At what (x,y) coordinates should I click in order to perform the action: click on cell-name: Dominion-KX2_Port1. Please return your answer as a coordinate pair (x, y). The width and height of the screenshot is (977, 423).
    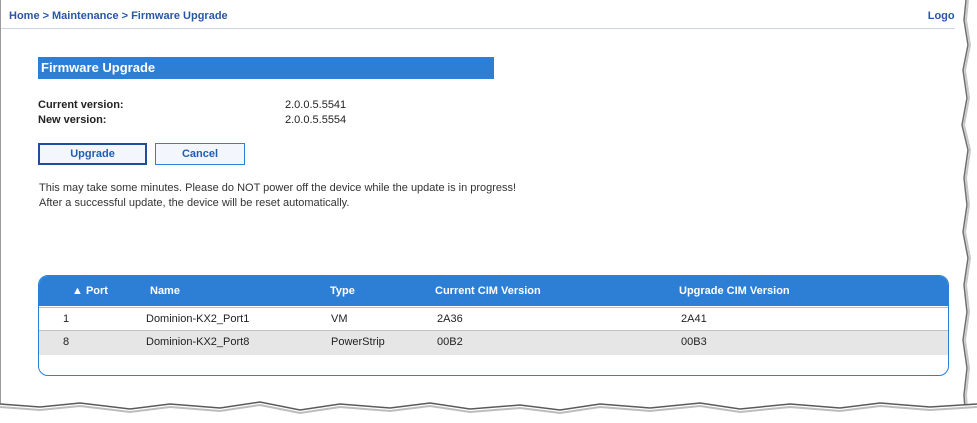
    Looking at the image, I should click on (198, 319).